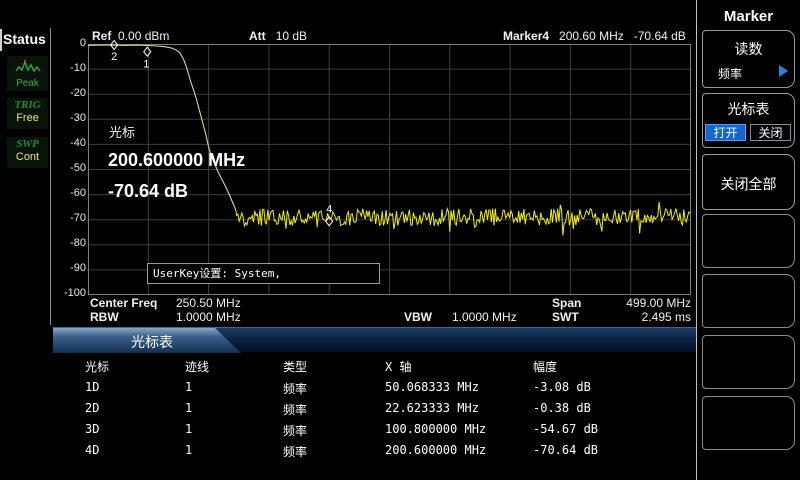 The width and height of the screenshot is (800, 480). Describe the element at coordinates (78, 68) in the screenshot. I see `y-tick-label: -10` at that location.